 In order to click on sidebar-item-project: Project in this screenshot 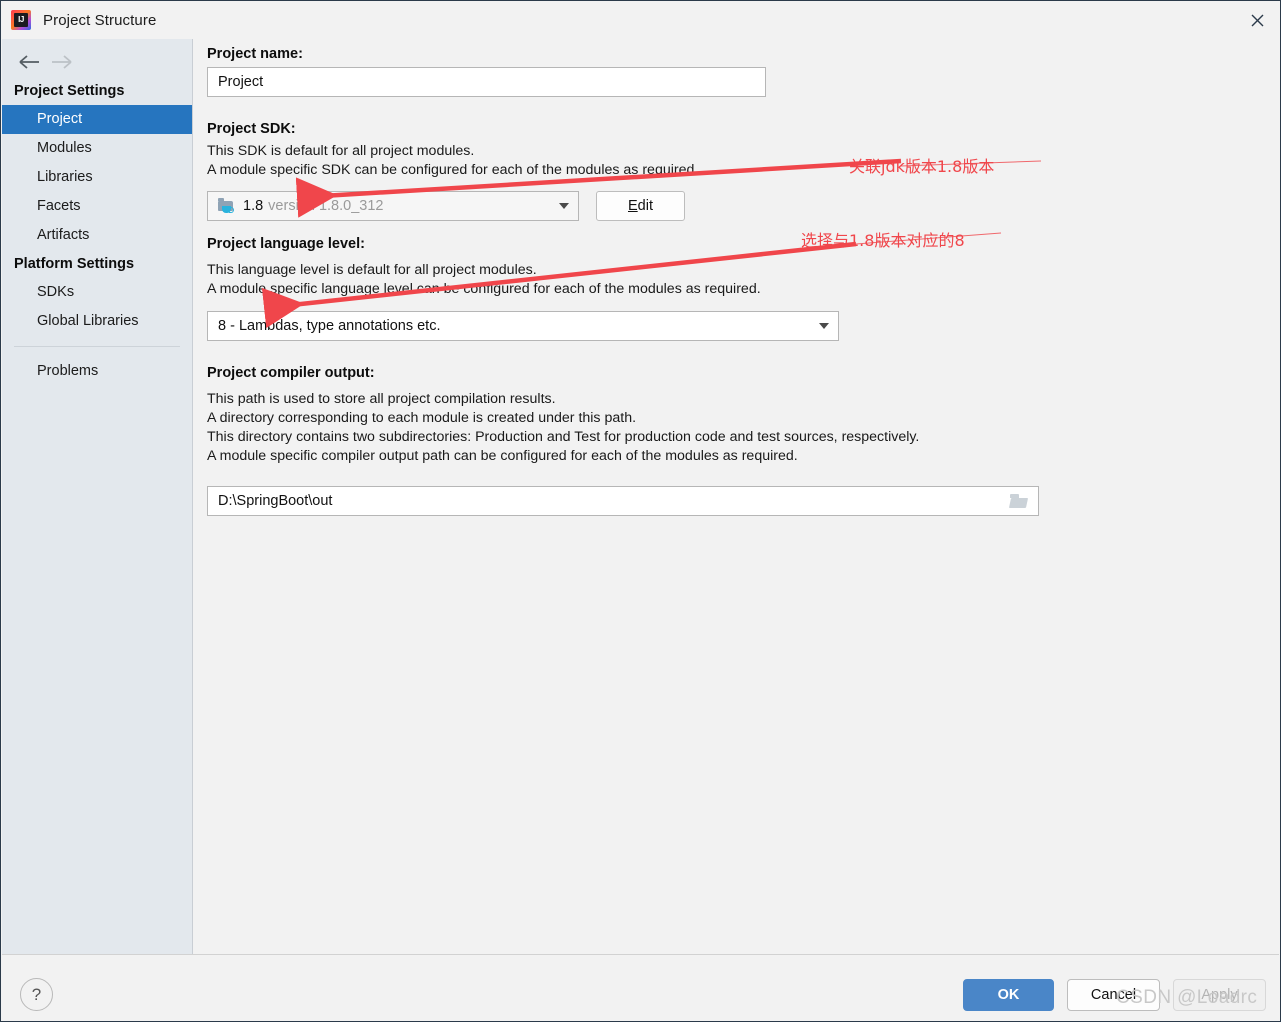, I will do `click(97, 119)`.